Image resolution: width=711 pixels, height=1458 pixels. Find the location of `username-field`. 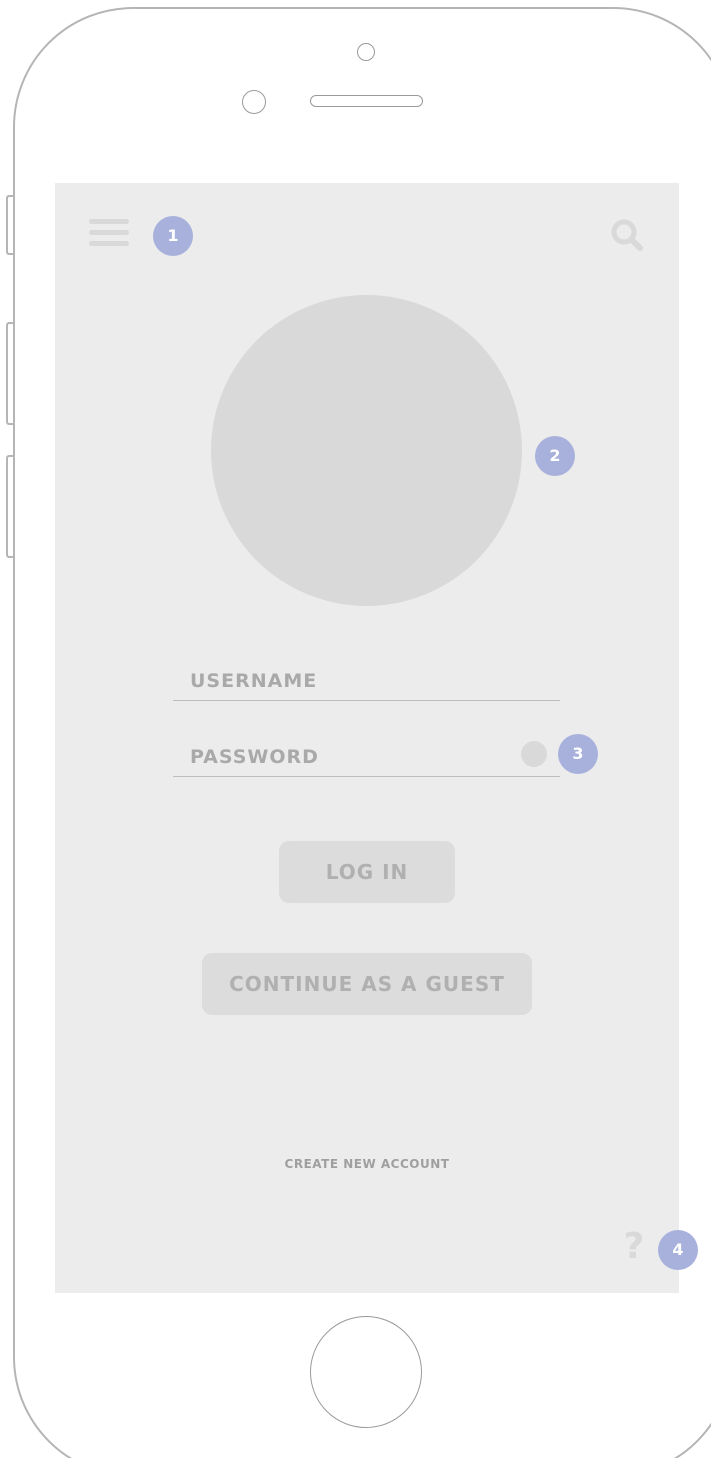

username-field is located at coordinates (366, 682).